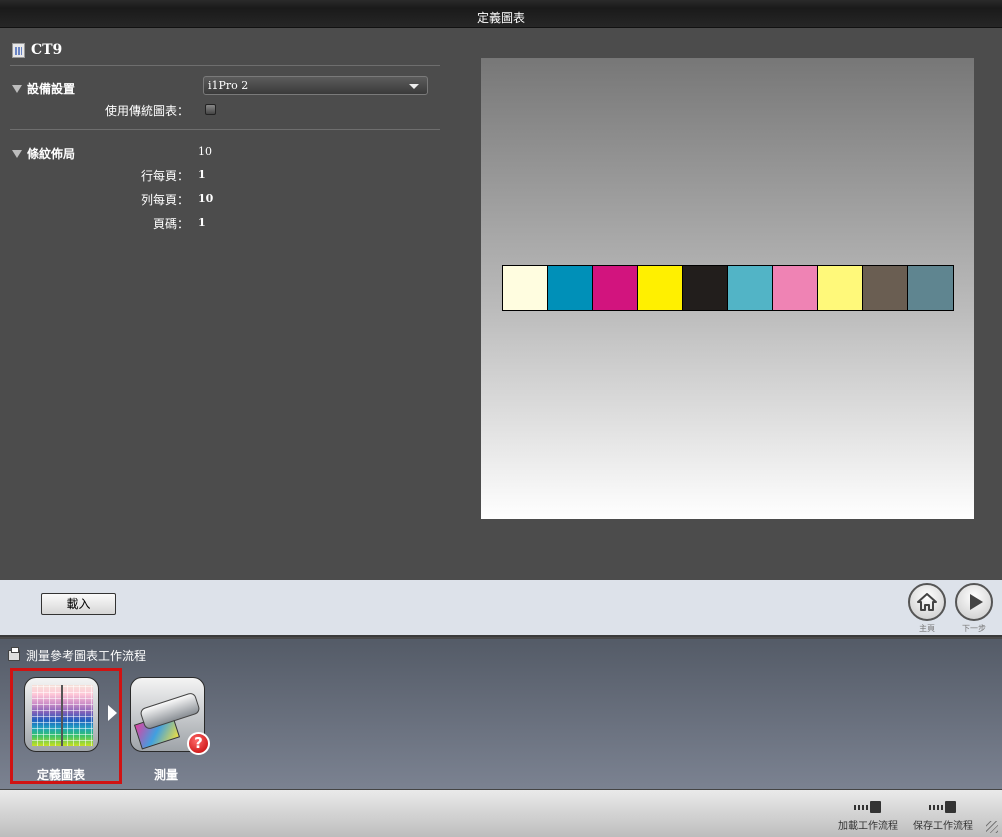 This screenshot has height=837, width=1002. Describe the element at coordinates (202, 174) in the screenshot. I see `rows-per-page-value: 1` at that location.